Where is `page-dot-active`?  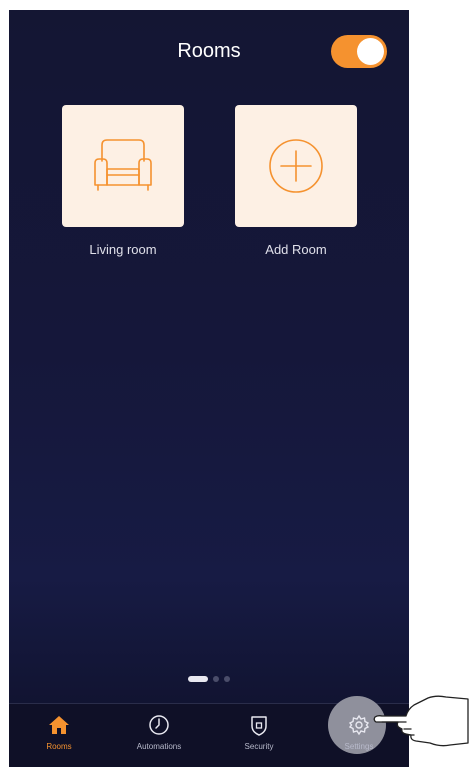 page-dot-active is located at coordinates (198, 679).